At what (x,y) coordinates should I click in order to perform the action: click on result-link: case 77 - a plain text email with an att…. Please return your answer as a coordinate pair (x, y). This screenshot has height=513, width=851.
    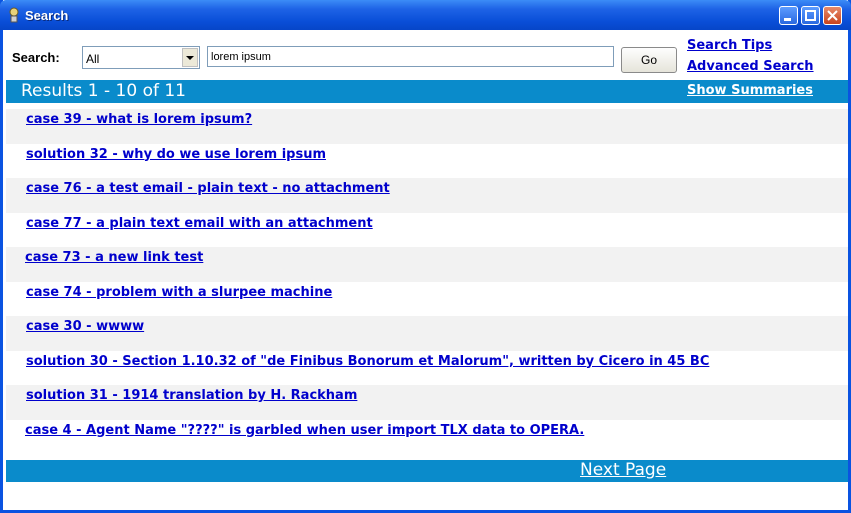
    Looking at the image, I should click on (199, 223).